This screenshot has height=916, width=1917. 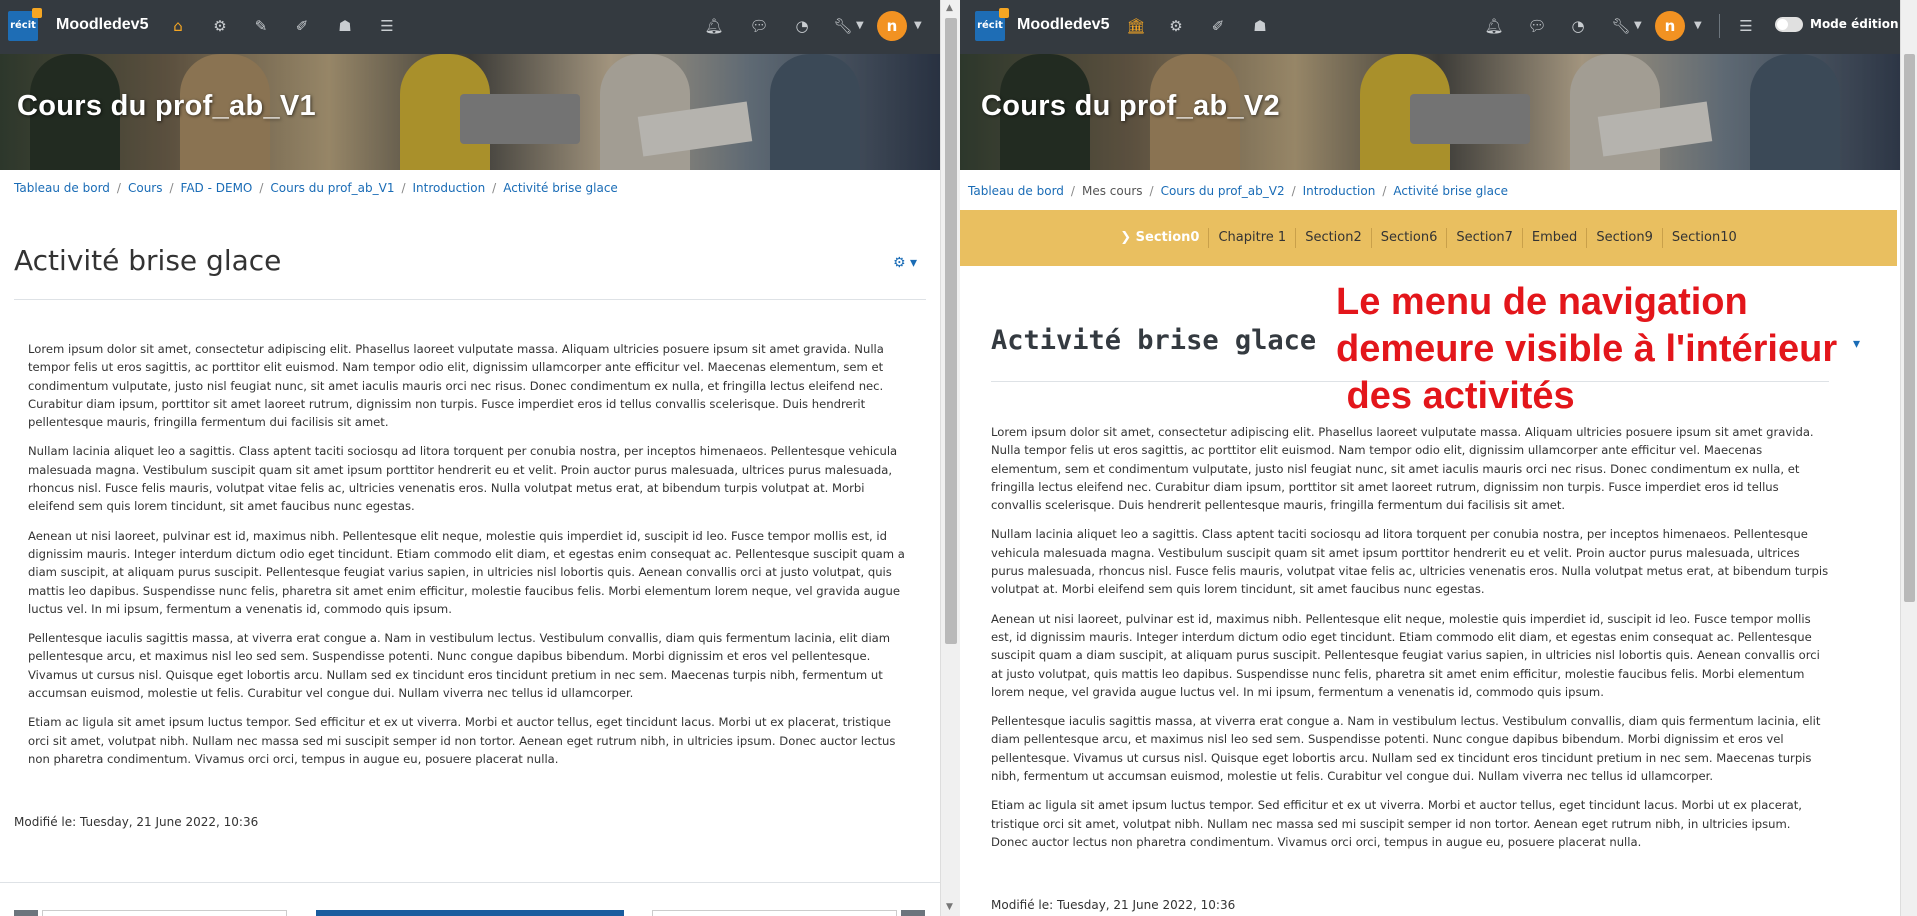 I want to click on breadcrumb-item: Cours, so click(x=145, y=188).